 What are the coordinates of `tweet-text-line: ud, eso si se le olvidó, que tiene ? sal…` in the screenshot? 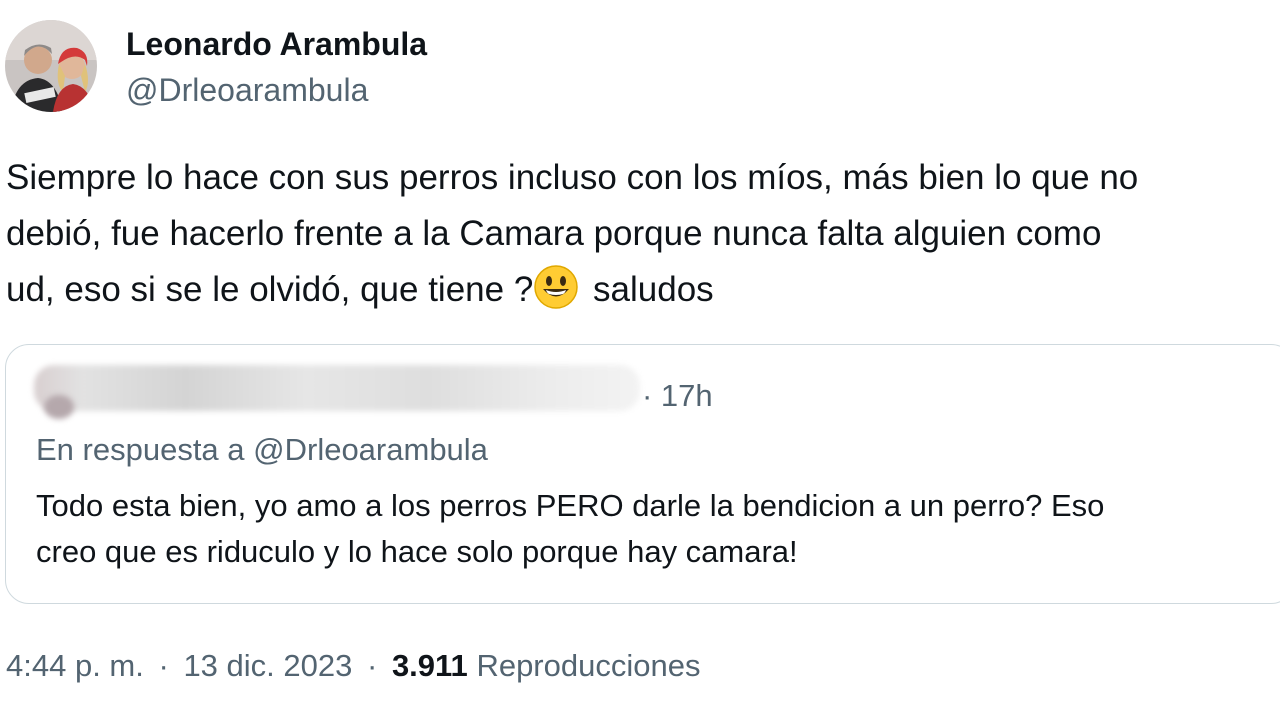 It's located at (643, 290).